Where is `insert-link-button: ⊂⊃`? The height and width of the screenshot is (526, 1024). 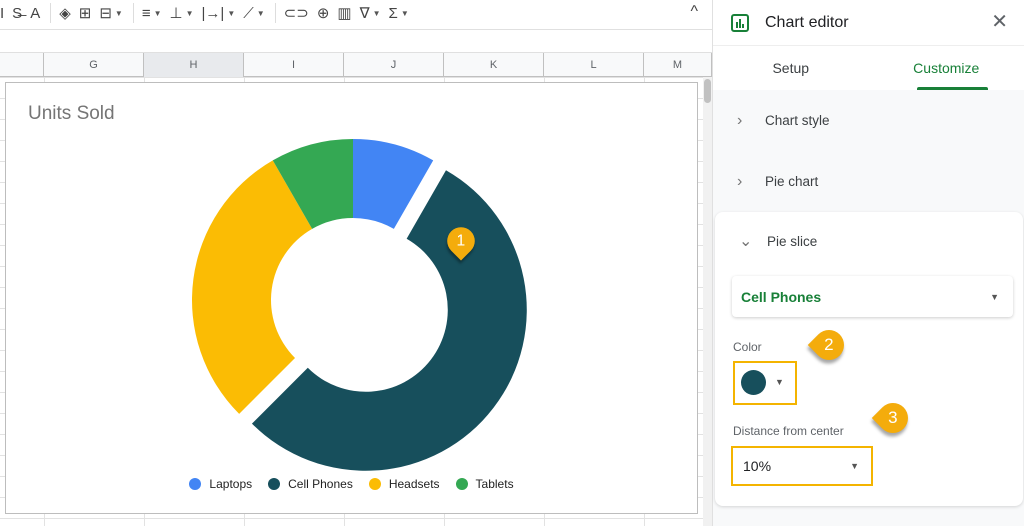 insert-link-button: ⊂⊃ is located at coordinates (296, 13).